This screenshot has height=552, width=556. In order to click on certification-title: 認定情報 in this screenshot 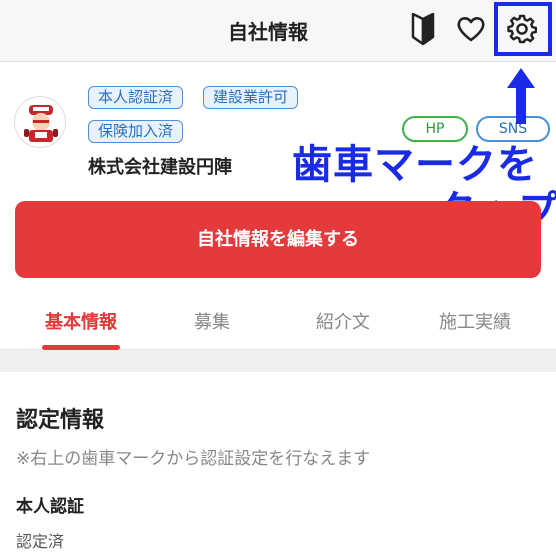, I will do `click(60, 420)`.